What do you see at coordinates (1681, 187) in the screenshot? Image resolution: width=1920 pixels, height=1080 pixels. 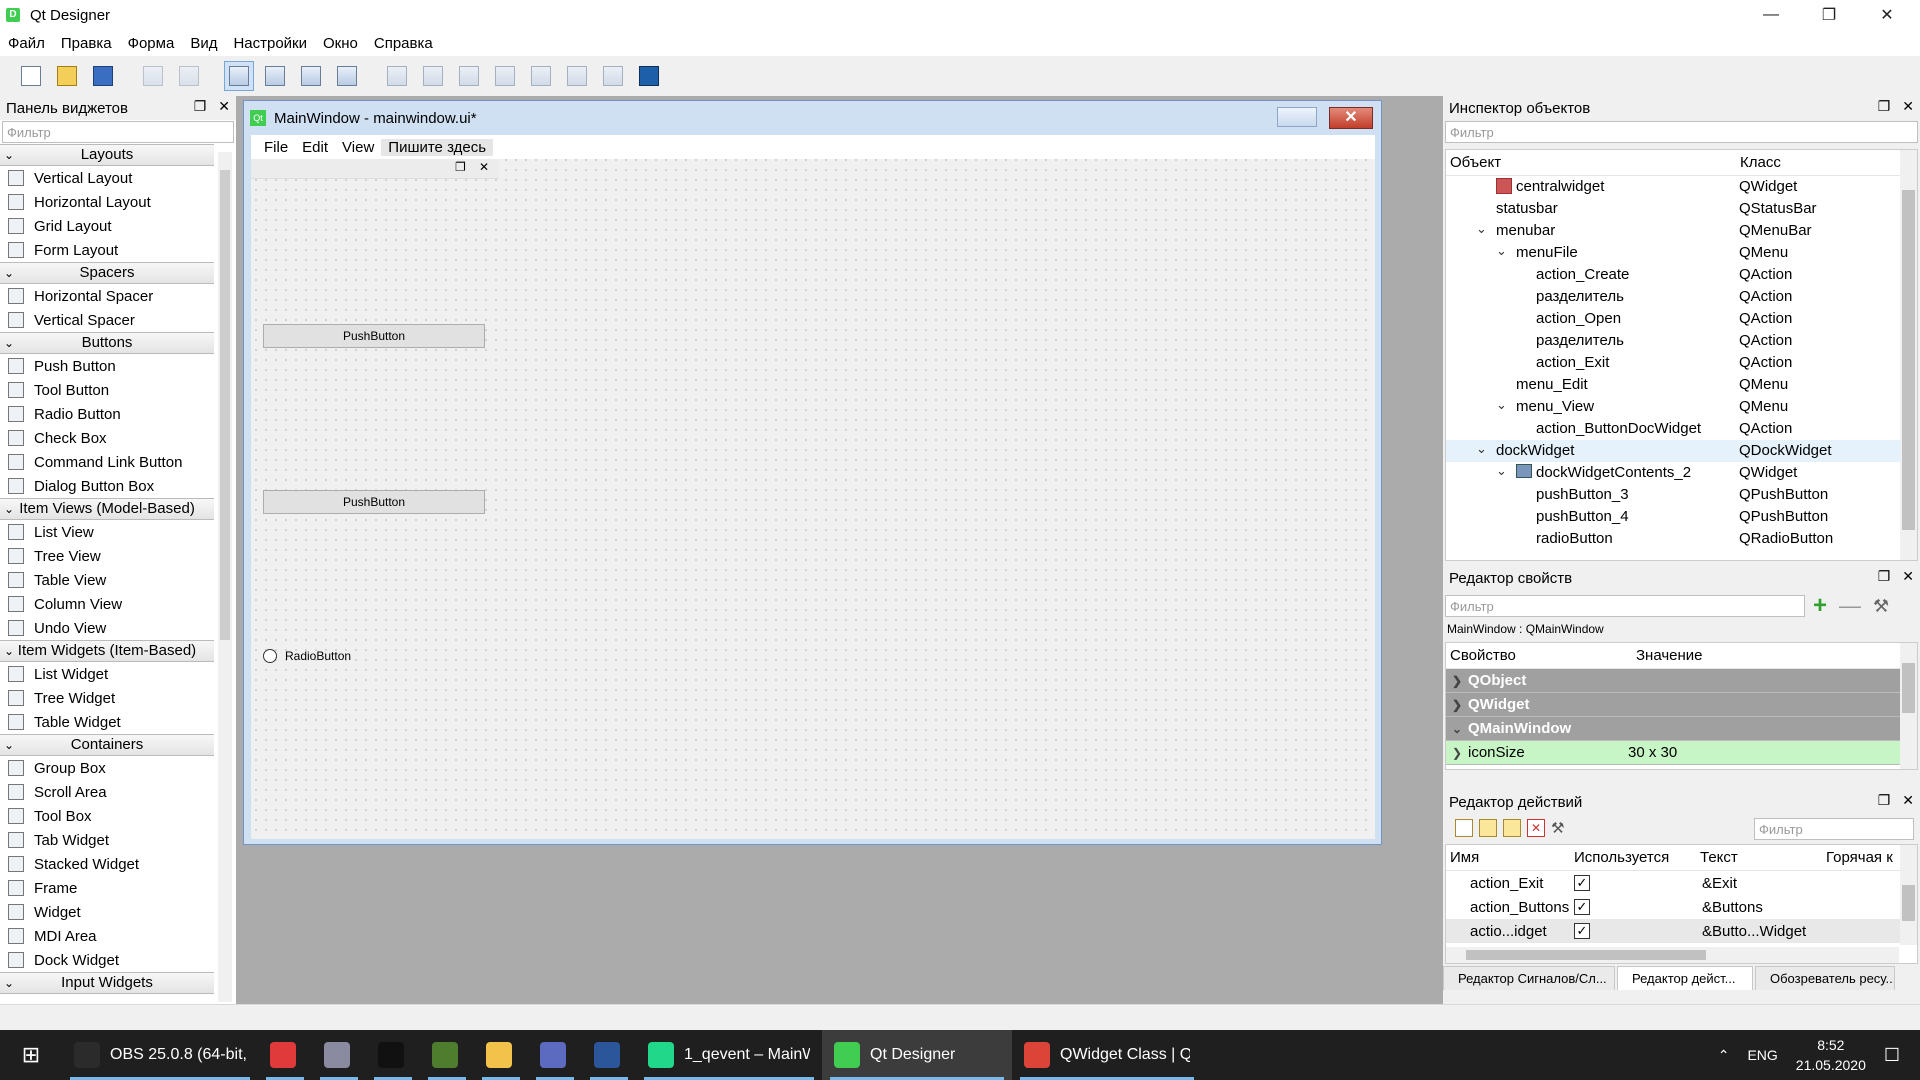 I see `object-row: centralwidget QWidget` at bounding box center [1681, 187].